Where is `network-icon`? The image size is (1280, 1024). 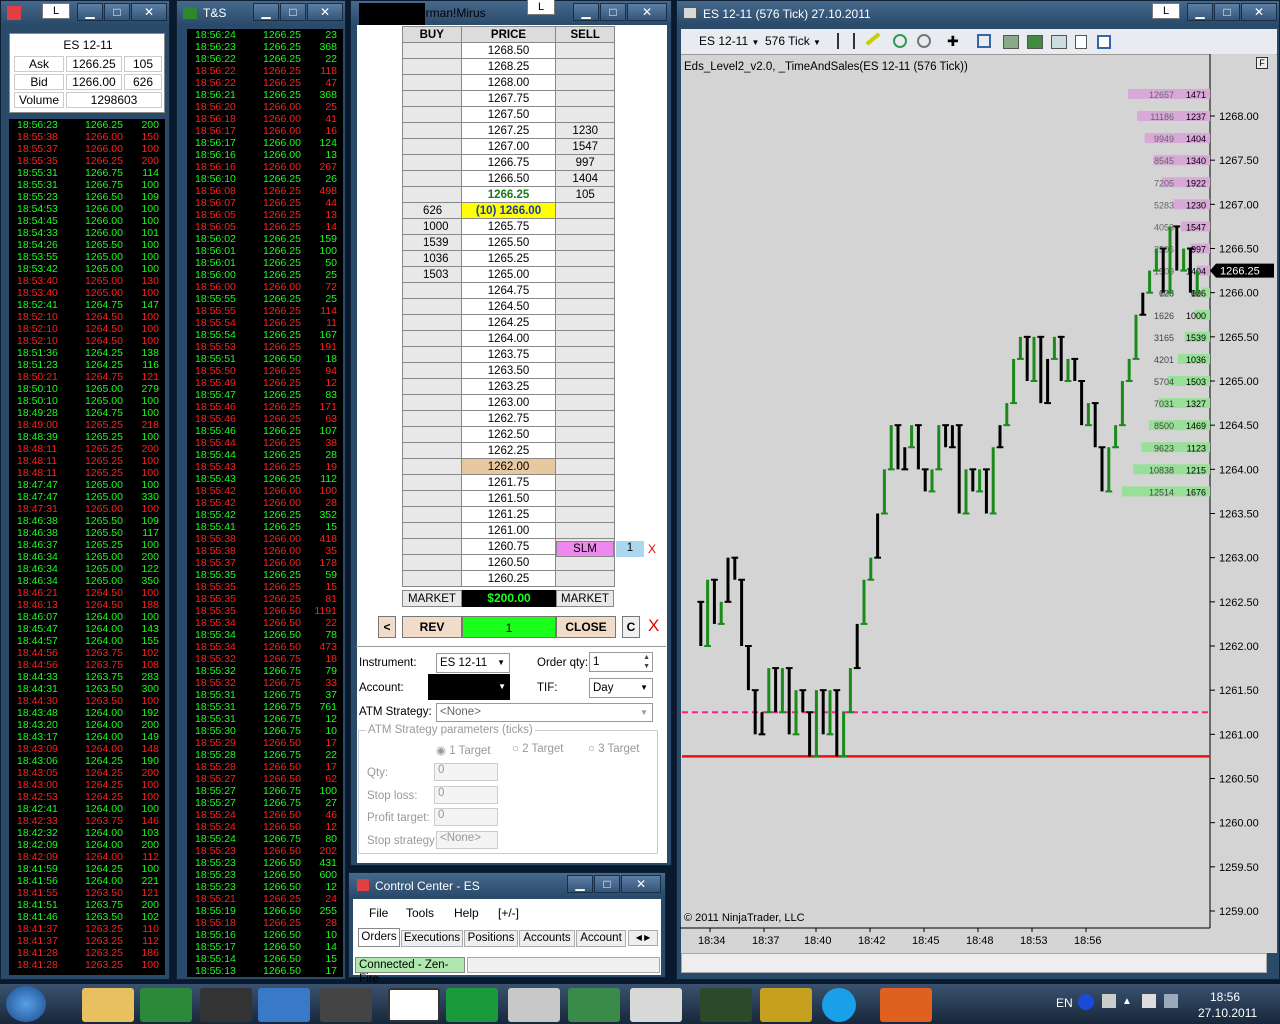 network-icon is located at coordinates (1171, 1001).